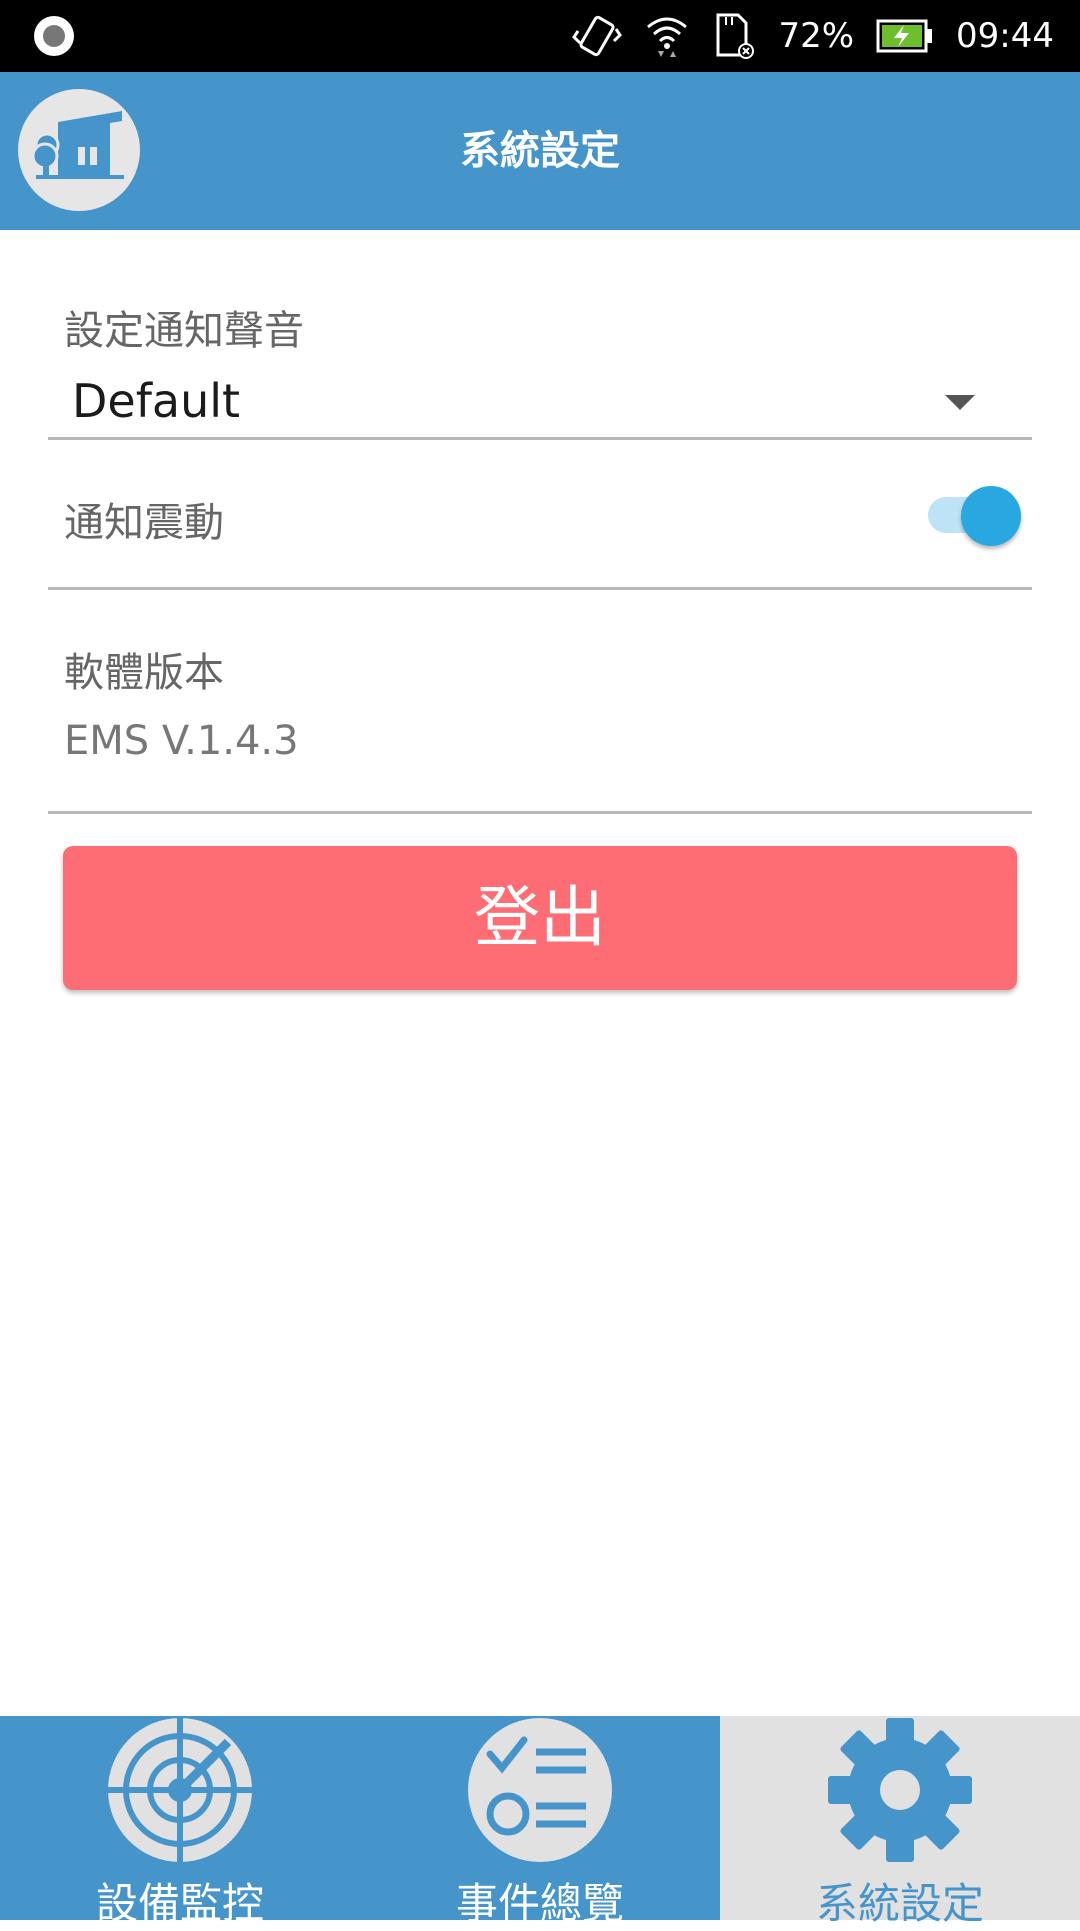 This screenshot has width=1080, height=1931. Describe the element at coordinates (1005, 36) in the screenshot. I see `clock: 09:44` at that location.